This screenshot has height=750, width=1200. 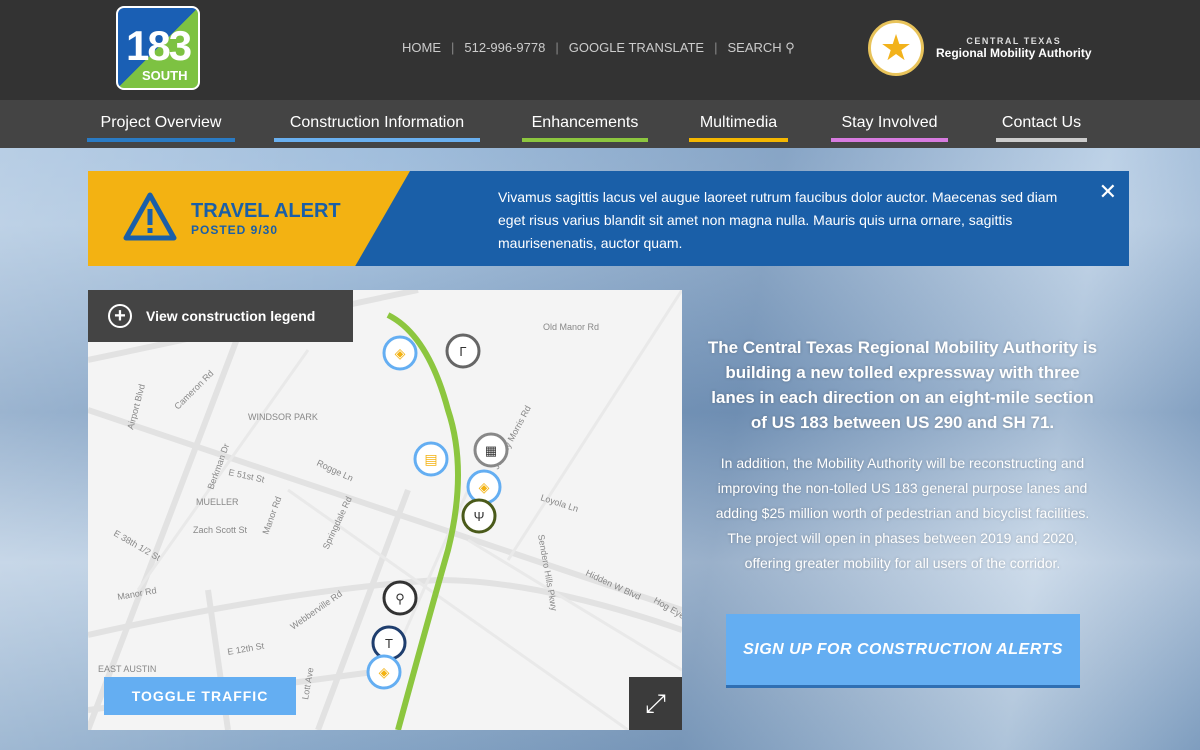 I want to click on map-street-label: Loyola Ln, so click(x=559, y=503).